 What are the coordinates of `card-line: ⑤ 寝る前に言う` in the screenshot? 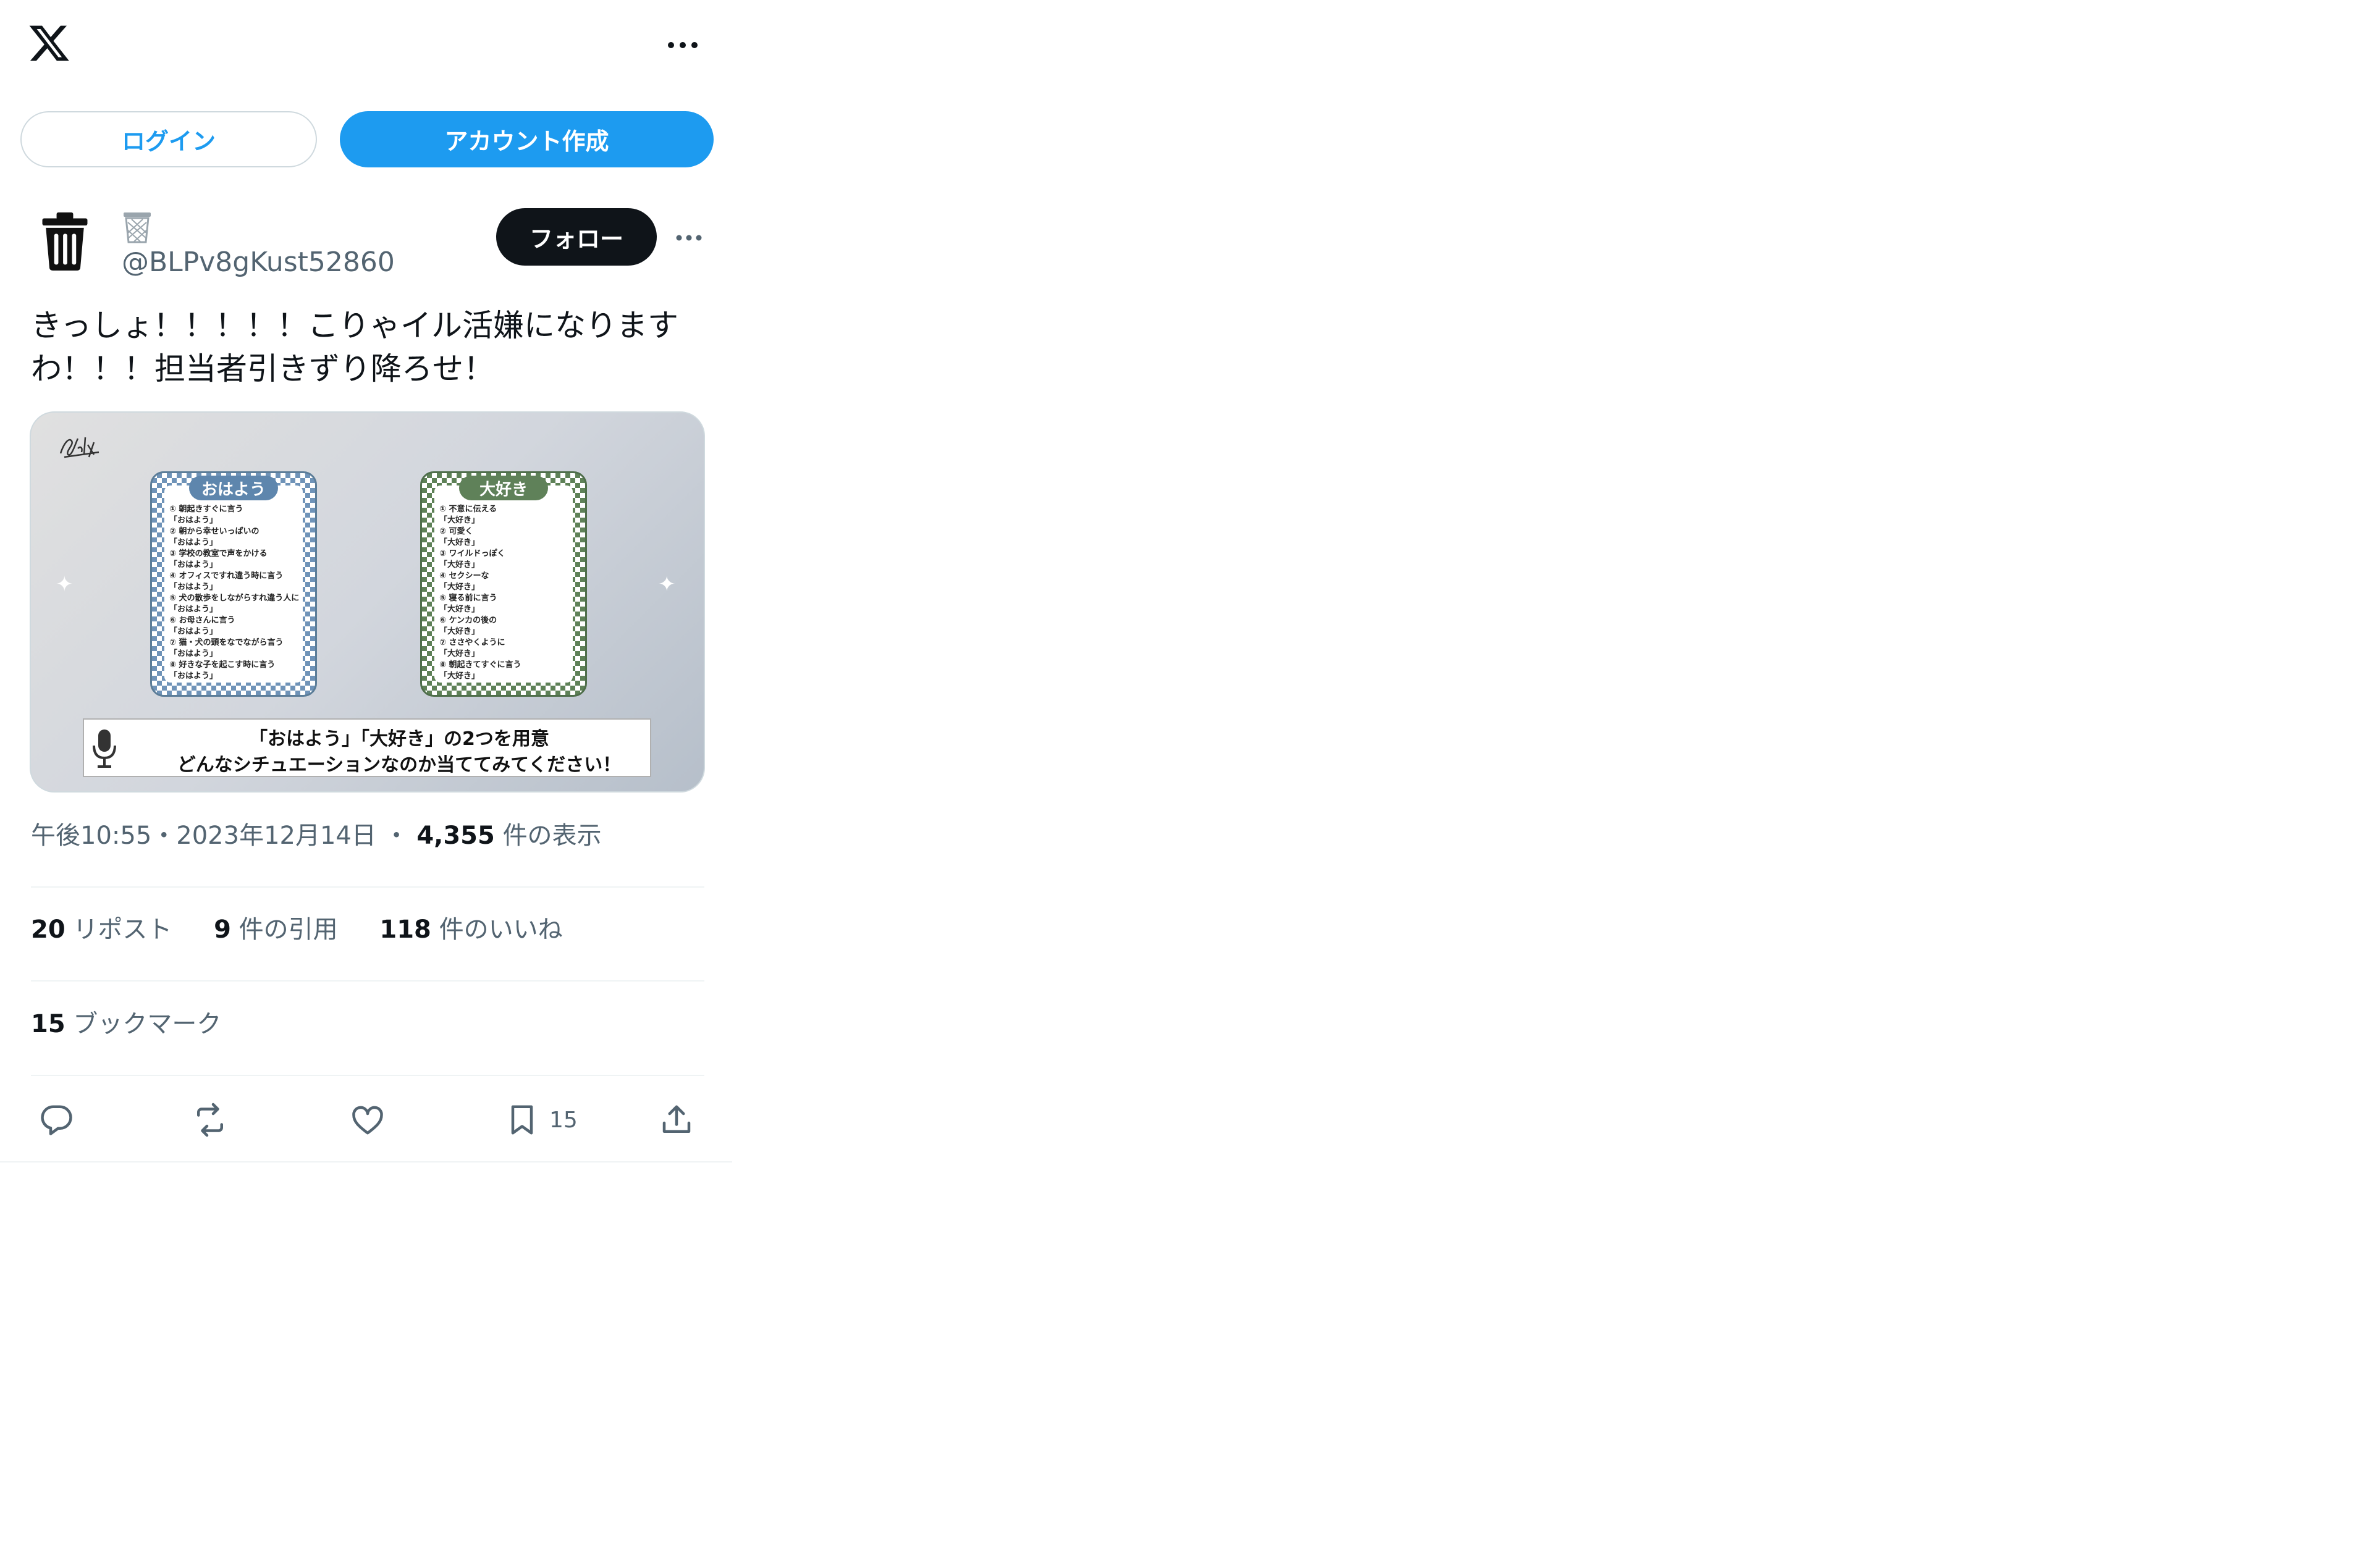 It's located at (468, 598).